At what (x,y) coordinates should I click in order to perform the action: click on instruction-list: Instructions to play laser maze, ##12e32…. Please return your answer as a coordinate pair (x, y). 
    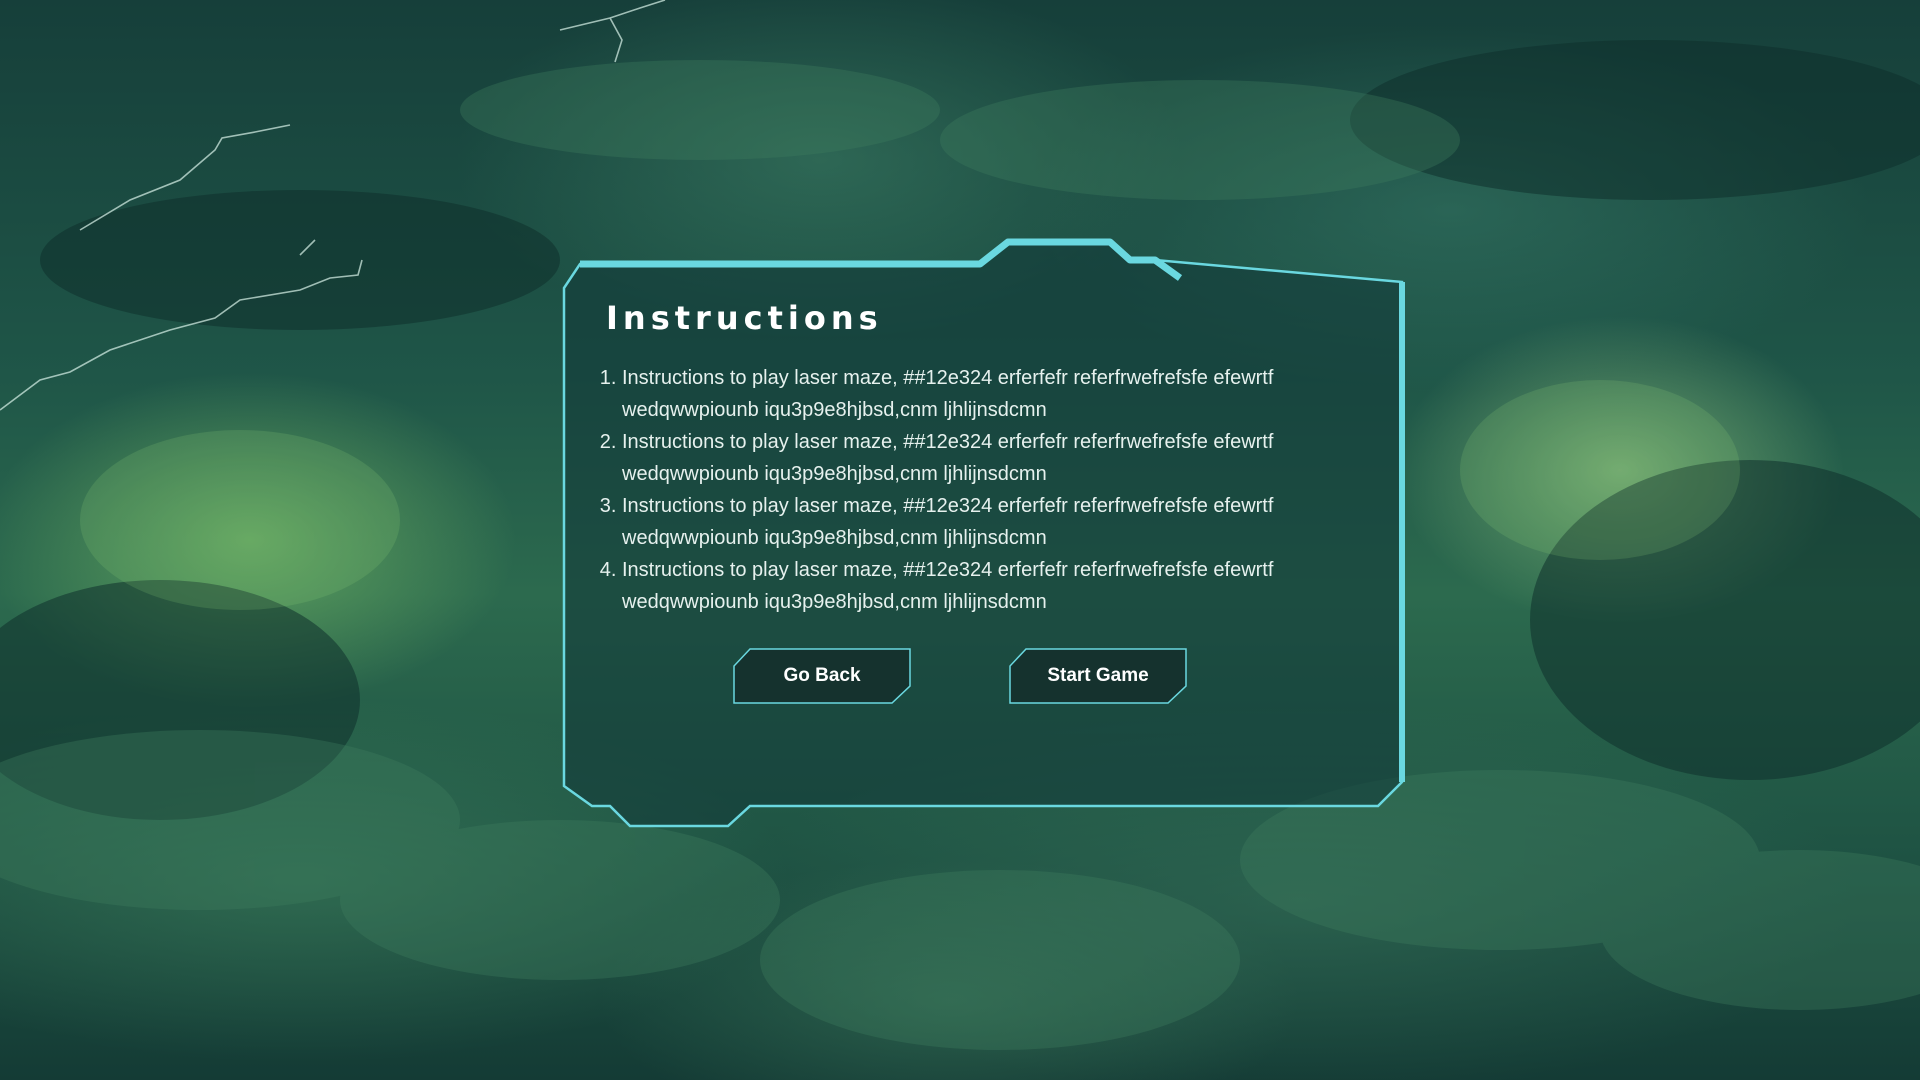
    Looking at the image, I should click on (979, 490).